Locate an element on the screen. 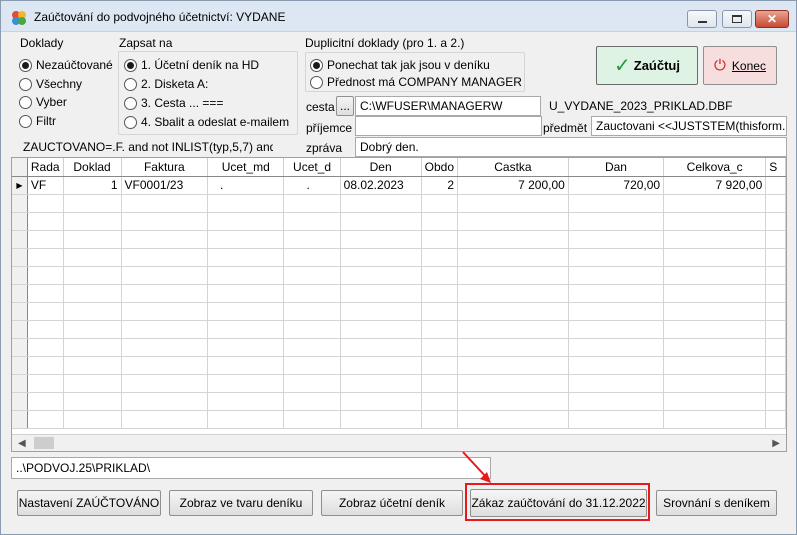 Image resolution: width=797 pixels, height=535 pixels. cesta-input: C:\WFUSER\MANAGERW is located at coordinates (448, 106).